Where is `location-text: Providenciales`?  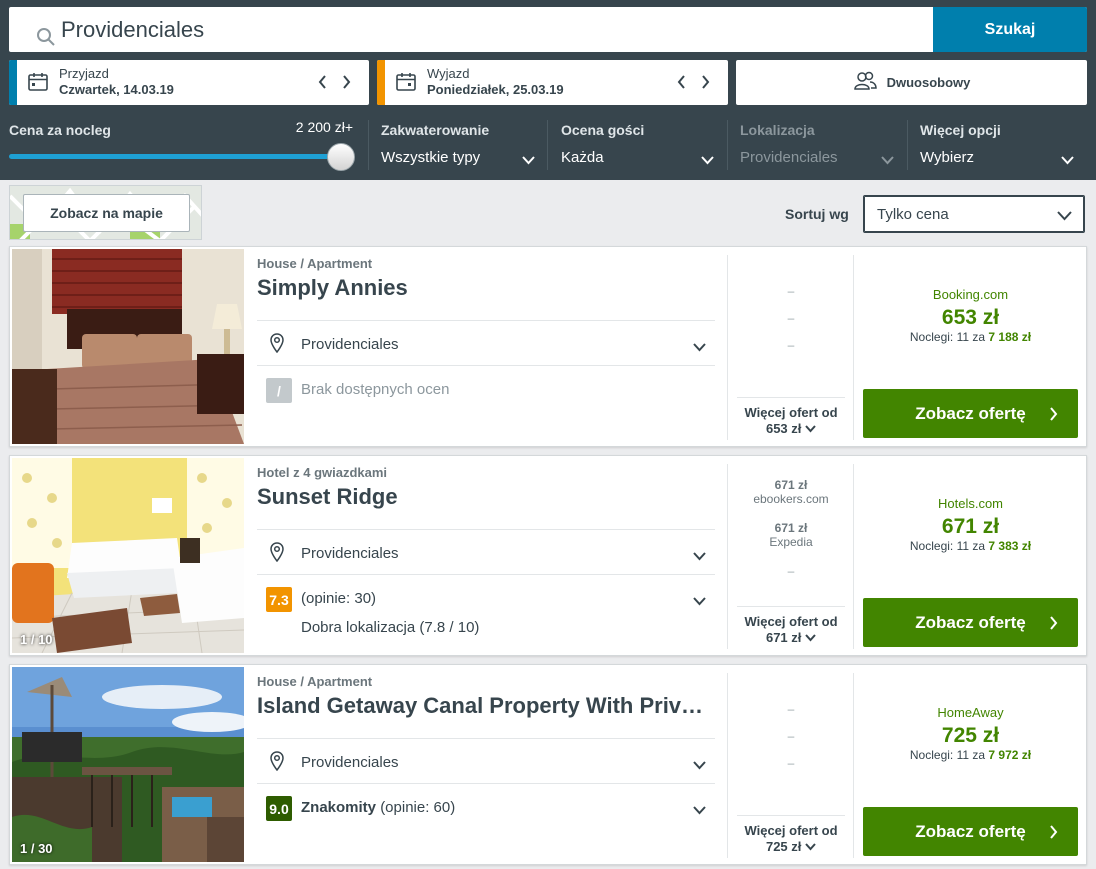
location-text: Providenciales is located at coordinates (350, 344).